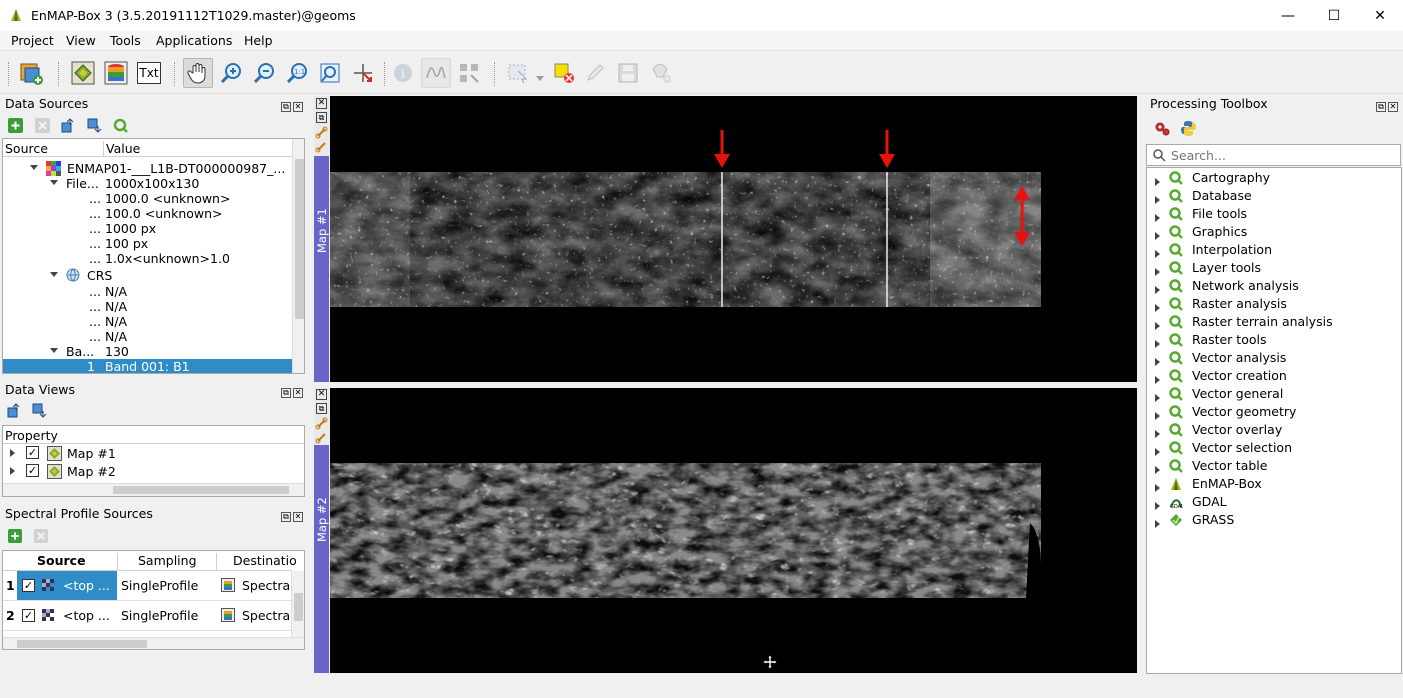 This screenshot has width=1403, height=698. I want to click on tree-row-selected: 1 Band 001: B1, so click(147, 366).